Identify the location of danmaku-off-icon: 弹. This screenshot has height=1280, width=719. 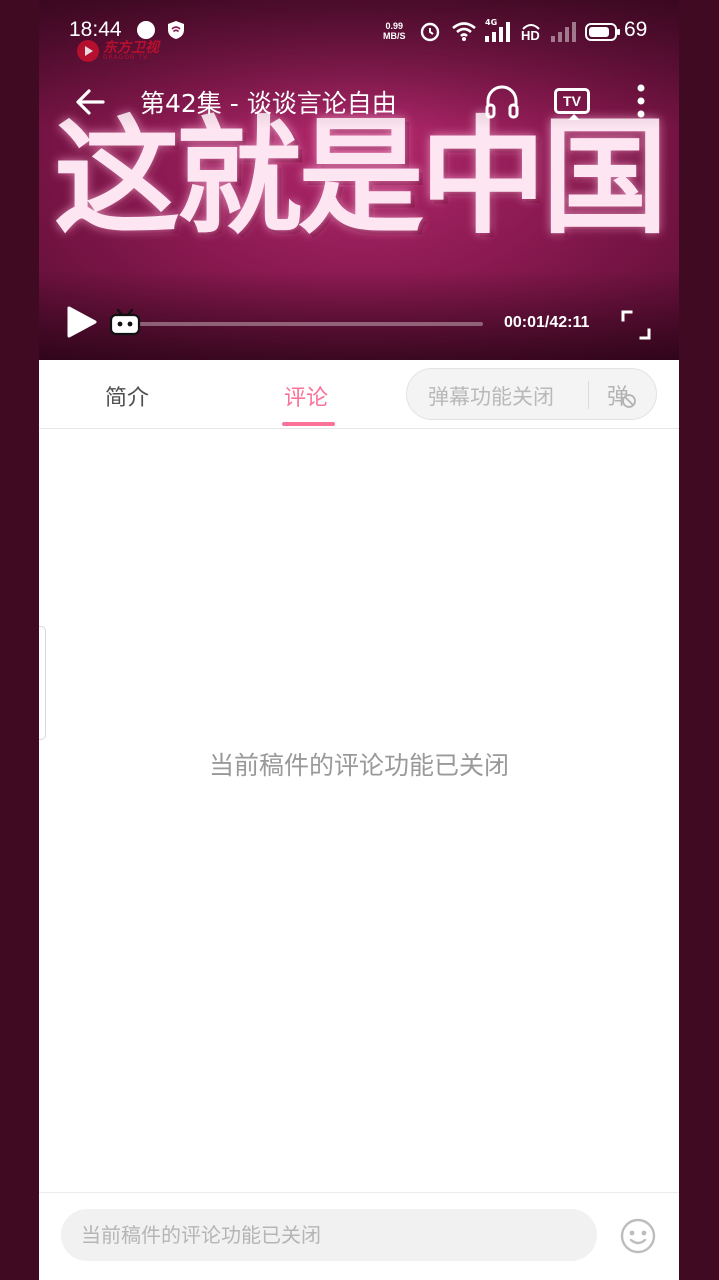
(624, 396).